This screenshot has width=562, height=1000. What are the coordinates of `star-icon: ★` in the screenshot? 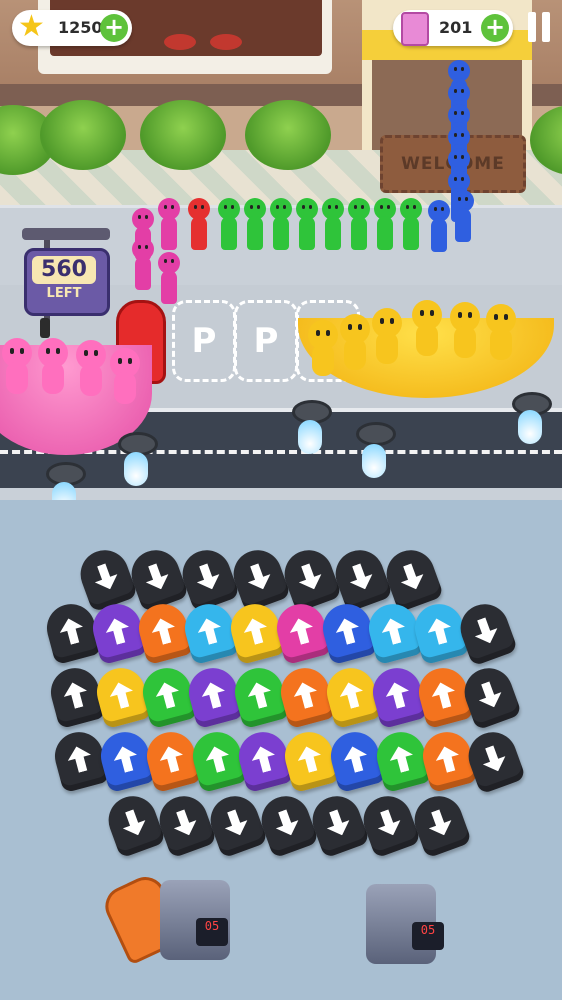 It's located at (31, 26).